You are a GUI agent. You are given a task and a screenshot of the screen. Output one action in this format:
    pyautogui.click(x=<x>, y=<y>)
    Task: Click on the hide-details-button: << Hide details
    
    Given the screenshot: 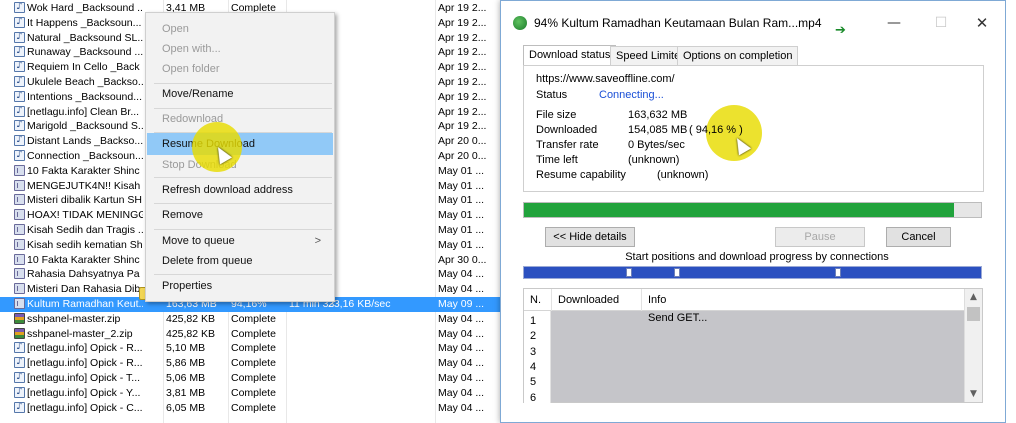 What is the action you would take?
    pyautogui.click(x=590, y=237)
    